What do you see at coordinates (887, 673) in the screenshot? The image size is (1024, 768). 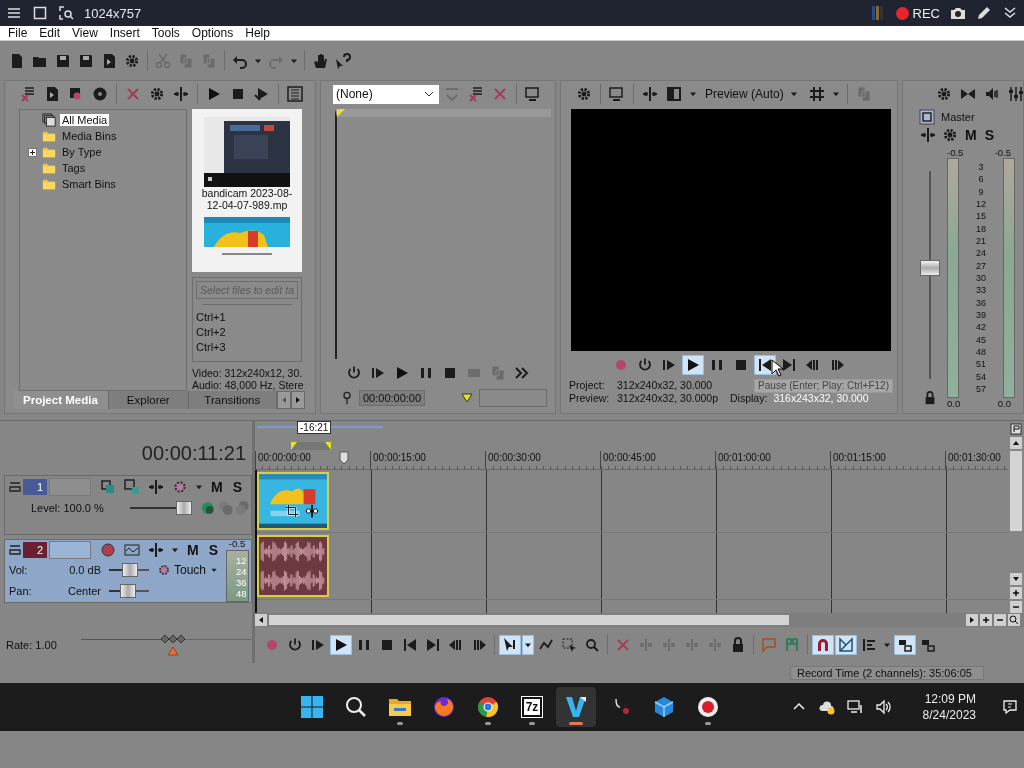 I see `record-time-status: Record Time (2 channels): 35:06:05` at bounding box center [887, 673].